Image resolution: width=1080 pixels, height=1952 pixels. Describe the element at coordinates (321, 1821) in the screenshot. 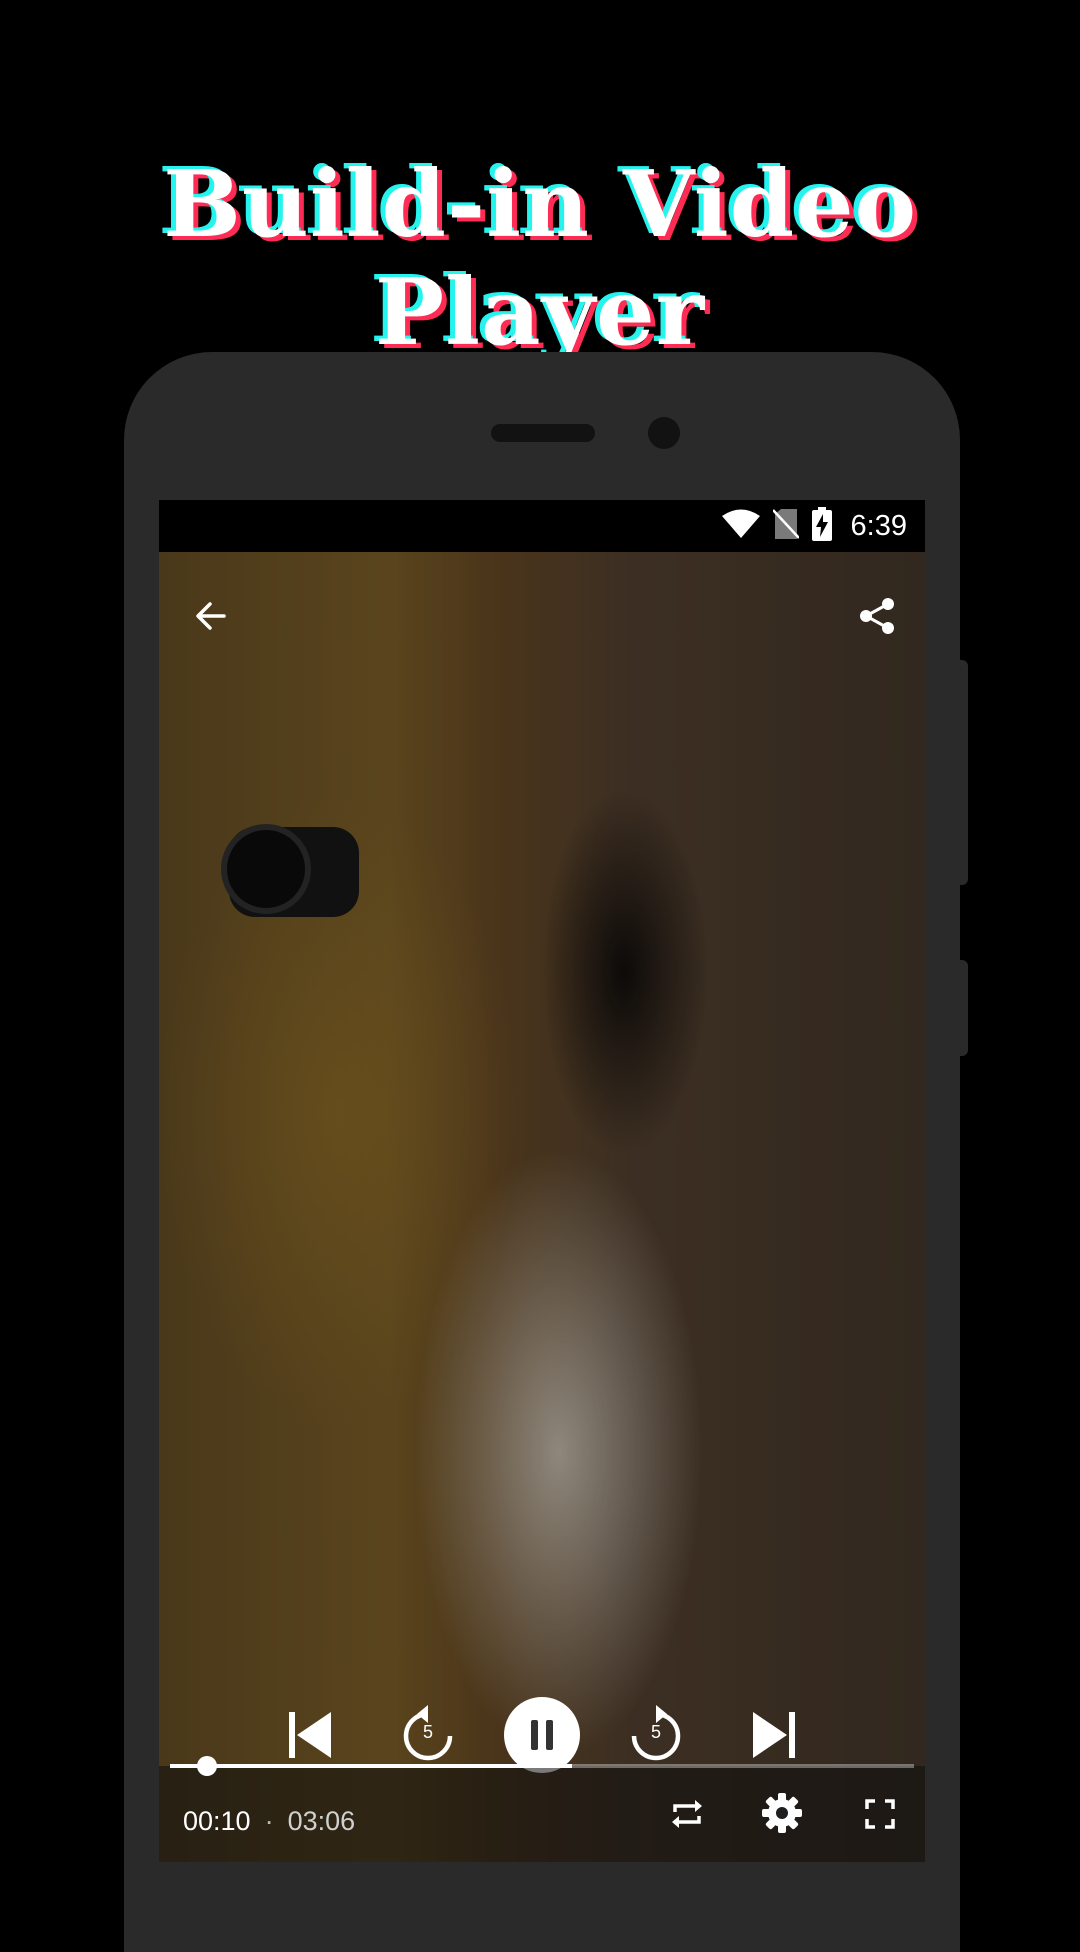

I see `total-duration: 03:06` at that location.